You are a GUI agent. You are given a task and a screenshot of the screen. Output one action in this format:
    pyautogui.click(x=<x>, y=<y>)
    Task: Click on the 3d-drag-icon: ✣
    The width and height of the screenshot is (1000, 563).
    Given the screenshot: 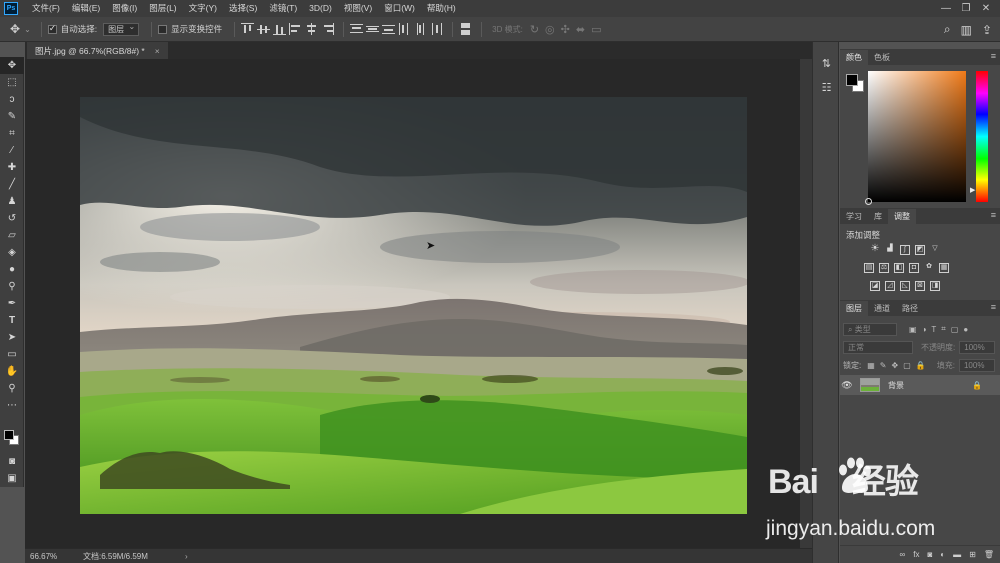 What is the action you would take?
    pyautogui.click(x=565, y=29)
    